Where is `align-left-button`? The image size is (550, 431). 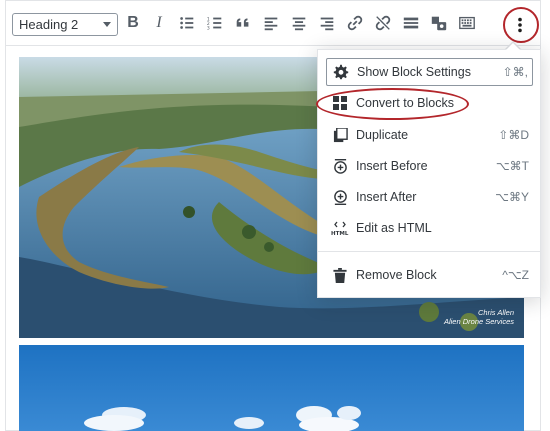
align-left-button is located at coordinates (271, 23).